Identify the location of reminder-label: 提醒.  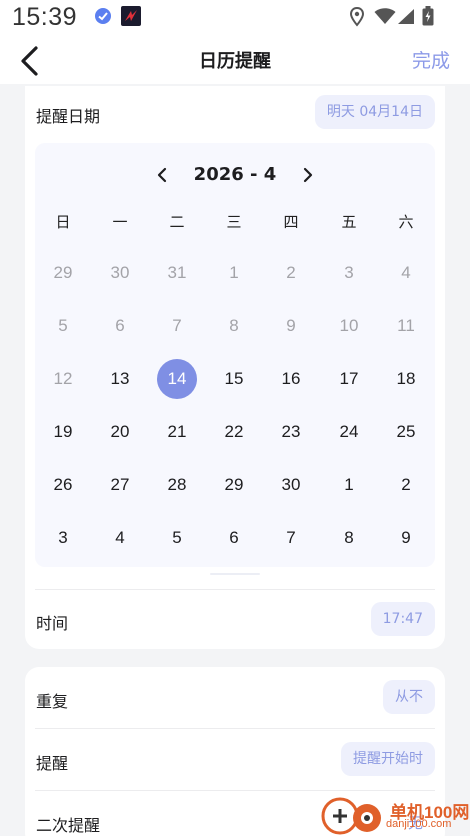
(52, 763).